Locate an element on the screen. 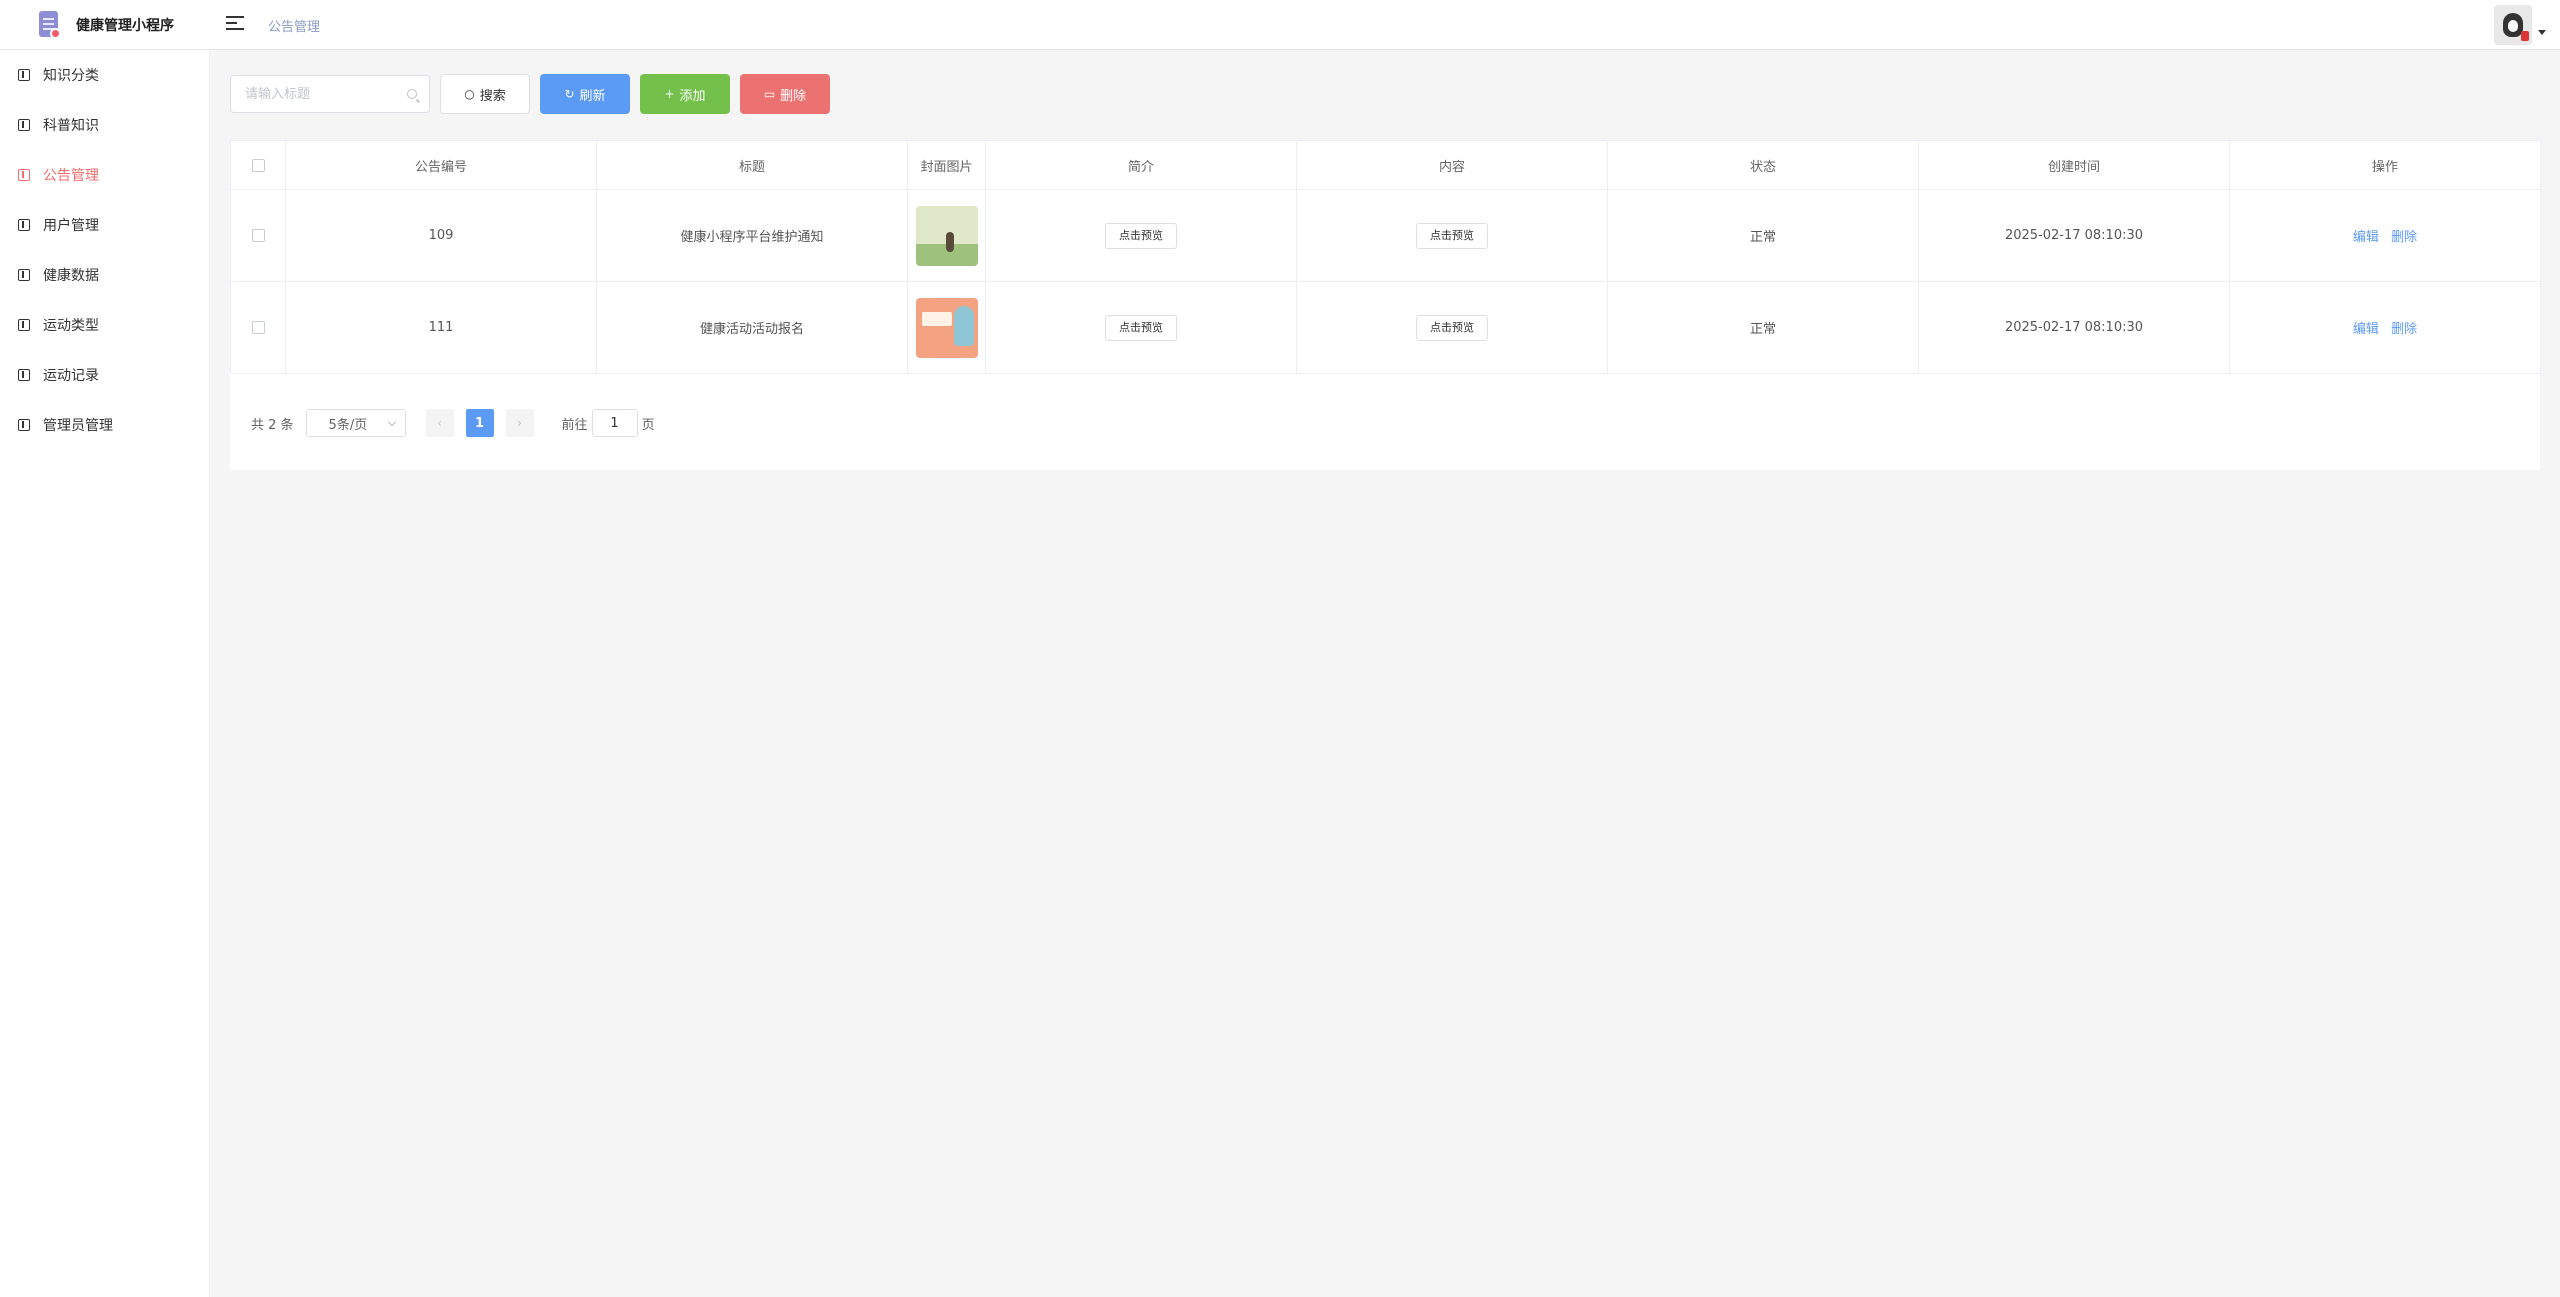 The height and width of the screenshot is (1297, 2560). refresh-button-label: 刷新 is located at coordinates (592, 96).